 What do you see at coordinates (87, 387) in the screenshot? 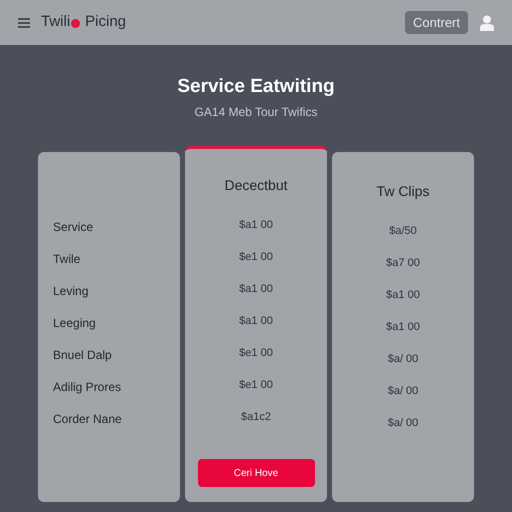
I see `feature-label: Adilig Prores` at bounding box center [87, 387].